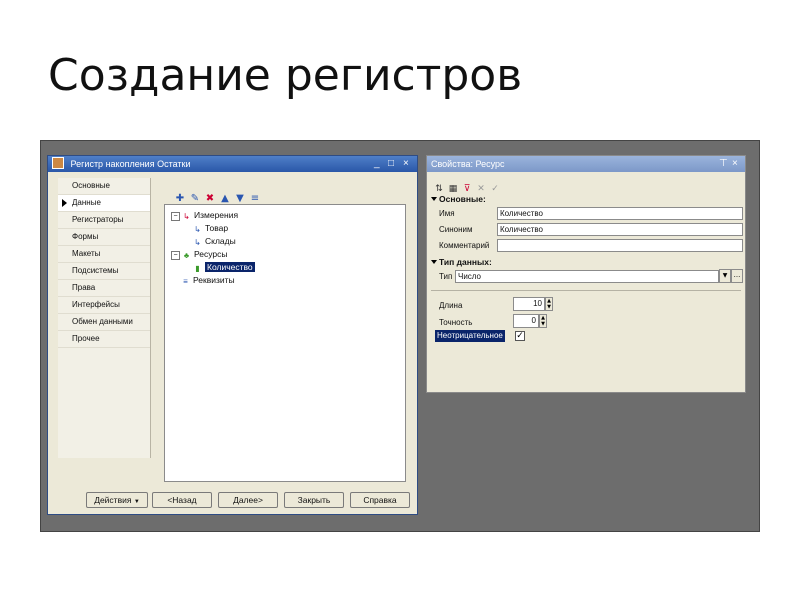  What do you see at coordinates (458, 199) in the screenshot?
I see `section-main: Основные:` at bounding box center [458, 199].